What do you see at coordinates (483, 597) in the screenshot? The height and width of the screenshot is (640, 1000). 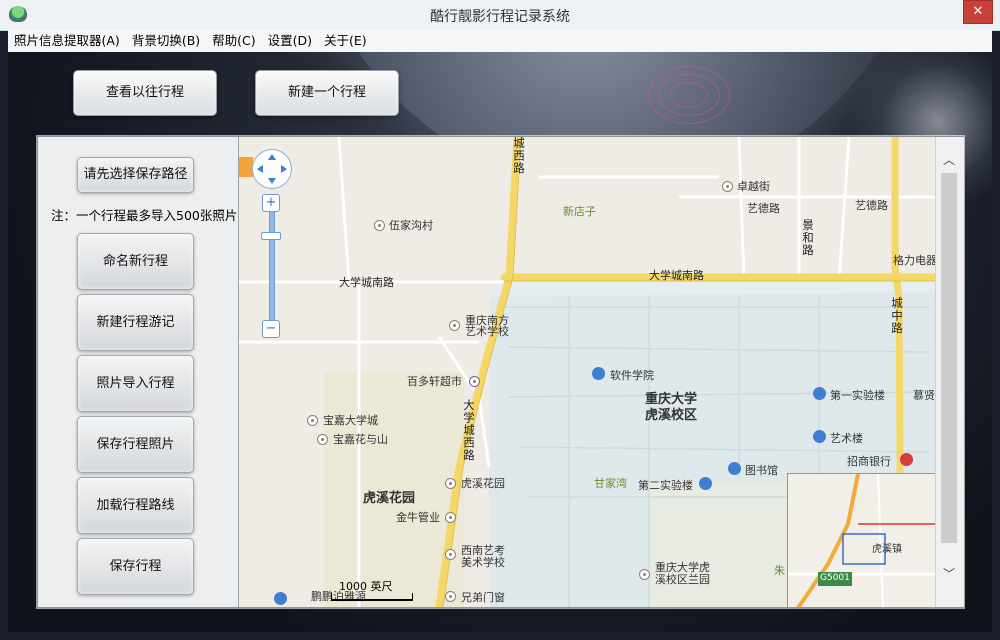 I see `map-label: 兄弟门窗` at bounding box center [483, 597].